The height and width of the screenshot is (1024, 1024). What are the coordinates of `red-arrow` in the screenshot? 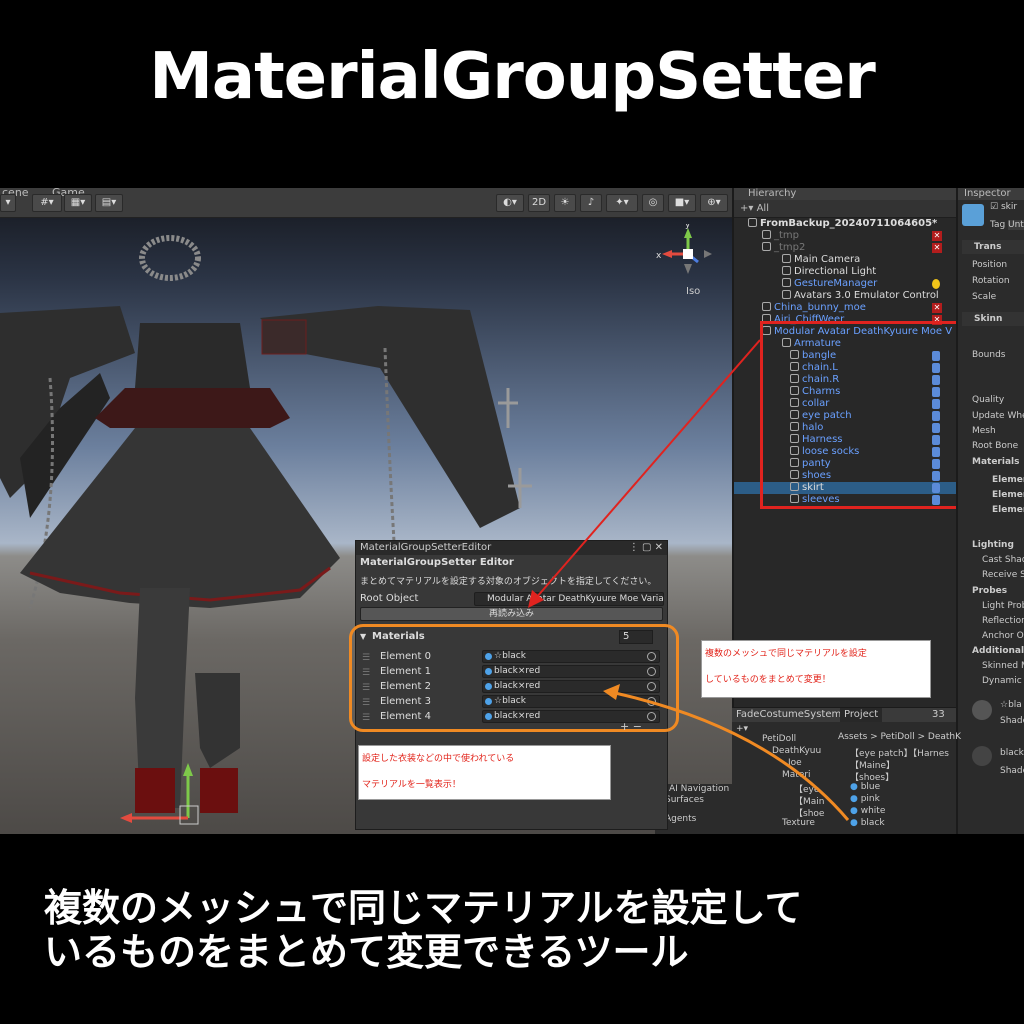 It's located at (648, 469).